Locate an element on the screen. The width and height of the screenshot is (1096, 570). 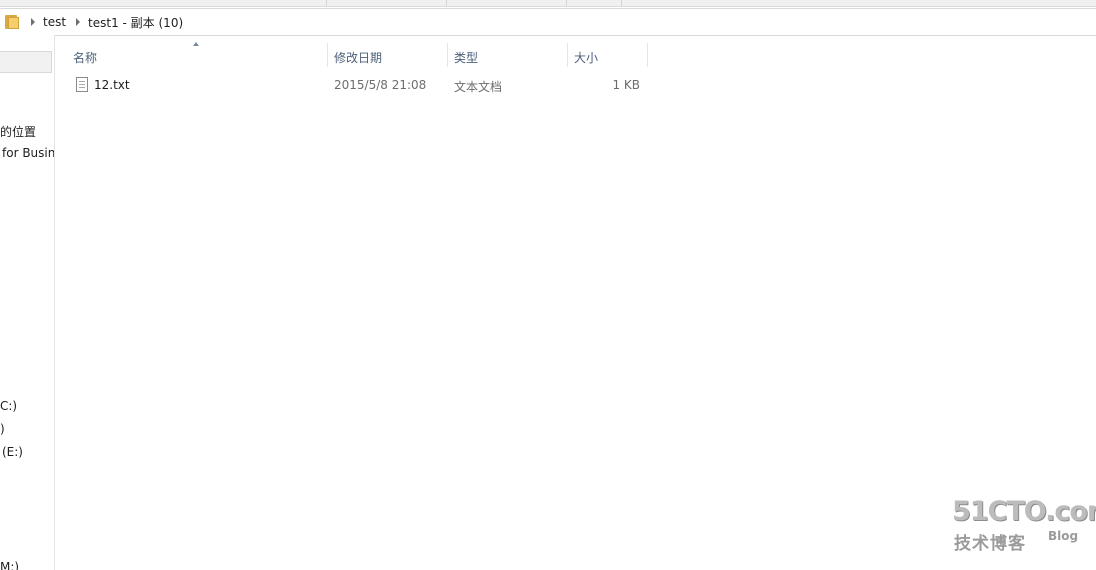
nav-search-box is located at coordinates (26, 62).